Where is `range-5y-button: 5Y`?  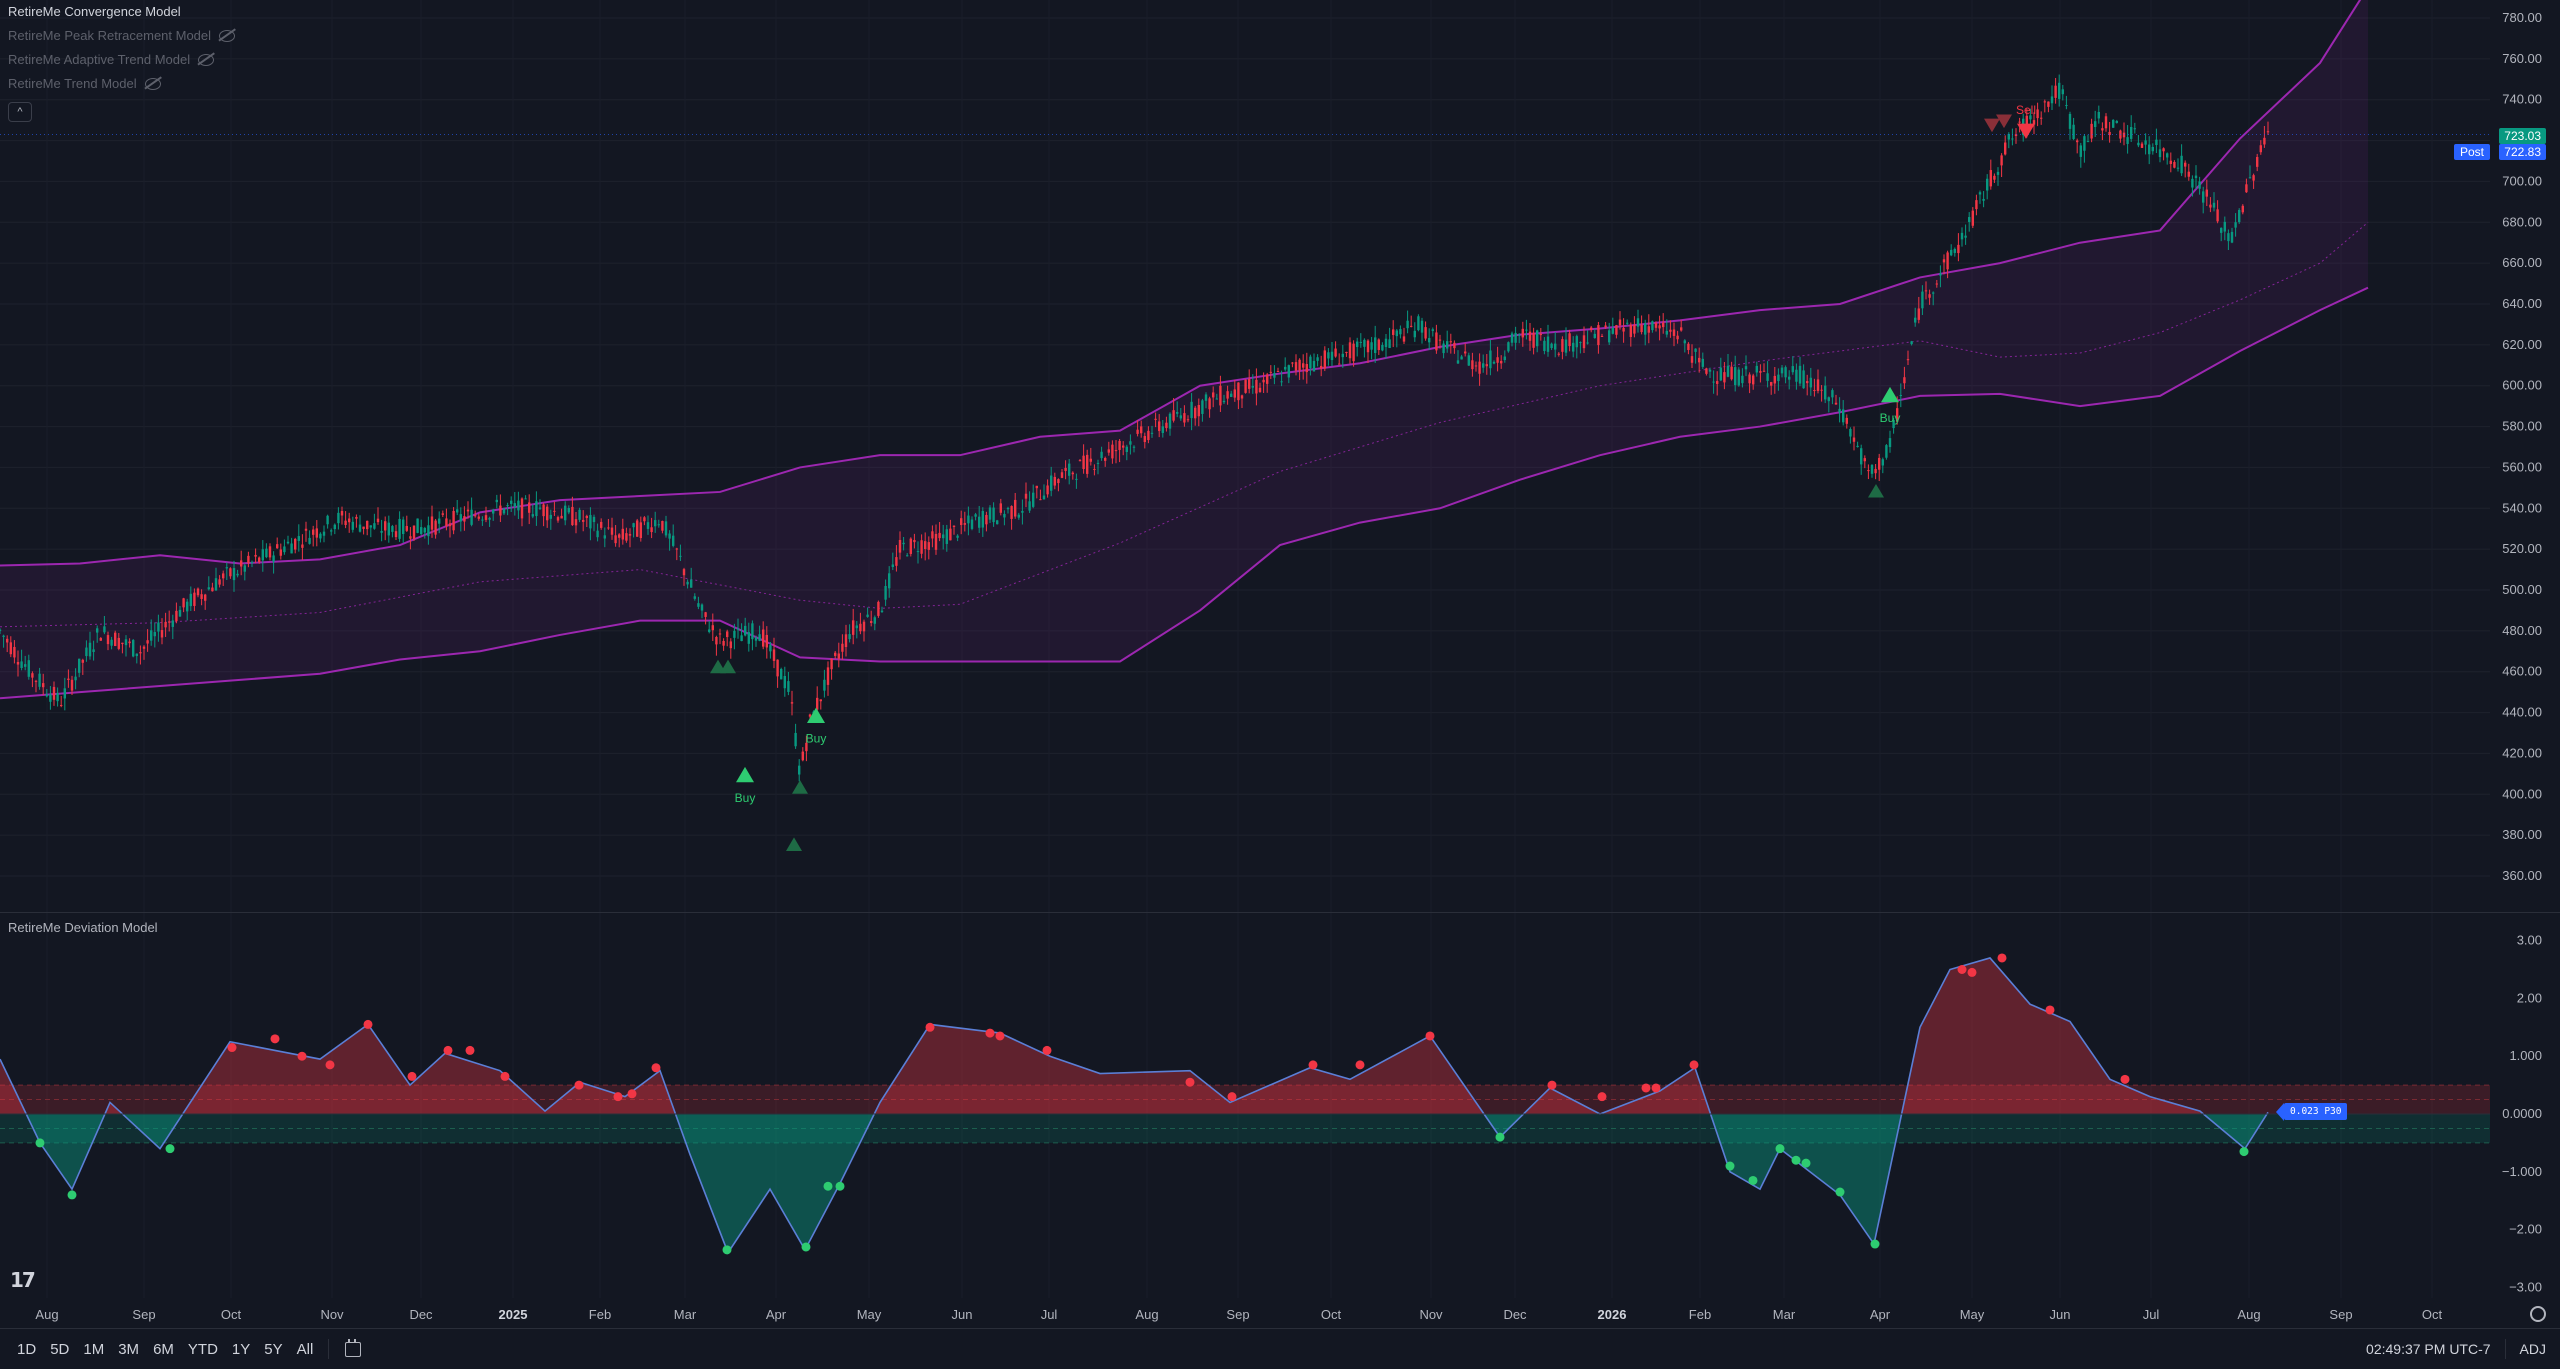 range-5y-button: 5Y is located at coordinates (273, 1349).